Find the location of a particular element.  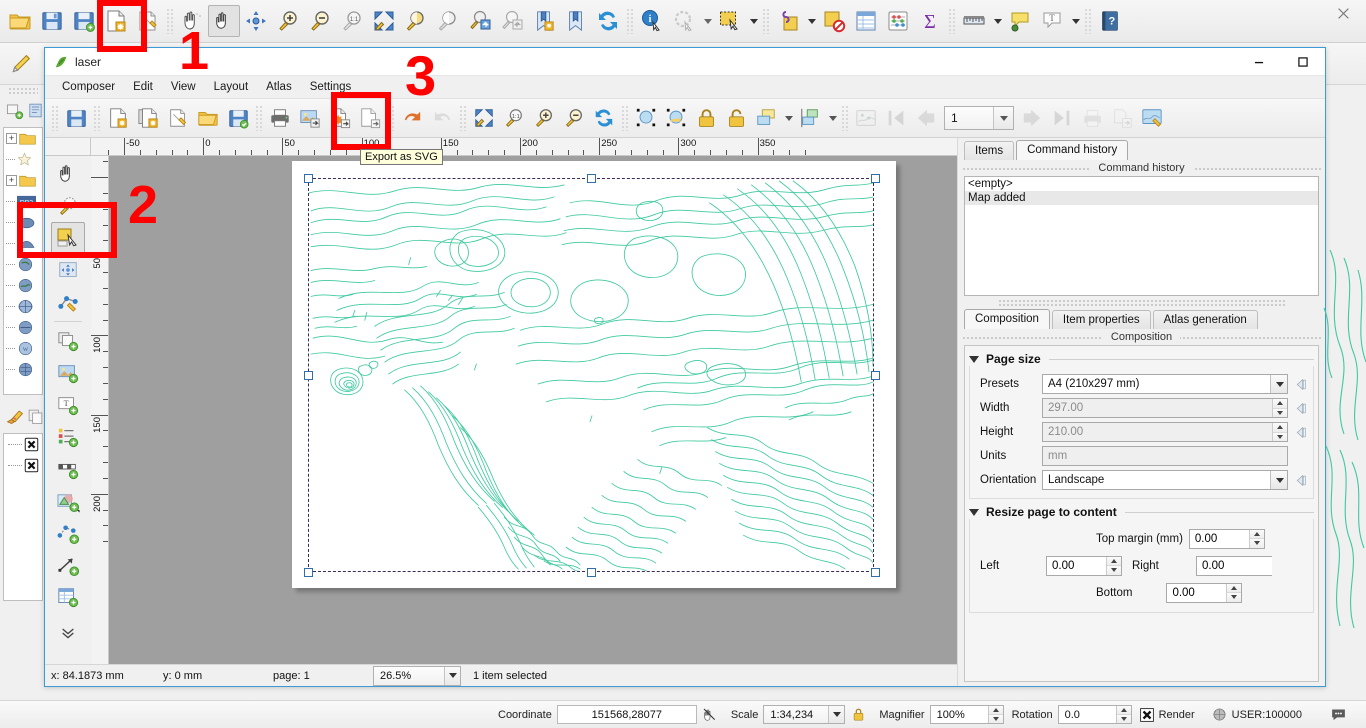

menu-edit: Edit is located at coordinates (143, 87).